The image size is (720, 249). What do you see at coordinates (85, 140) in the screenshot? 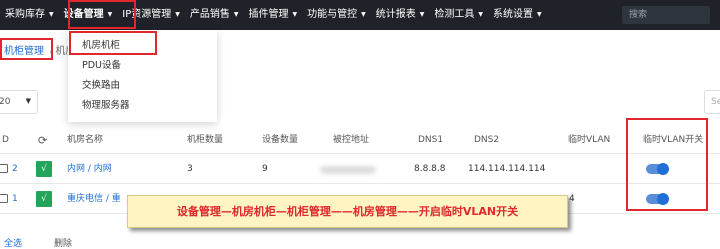
I see `col-header-name: 机房名称` at bounding box center [85, 140].